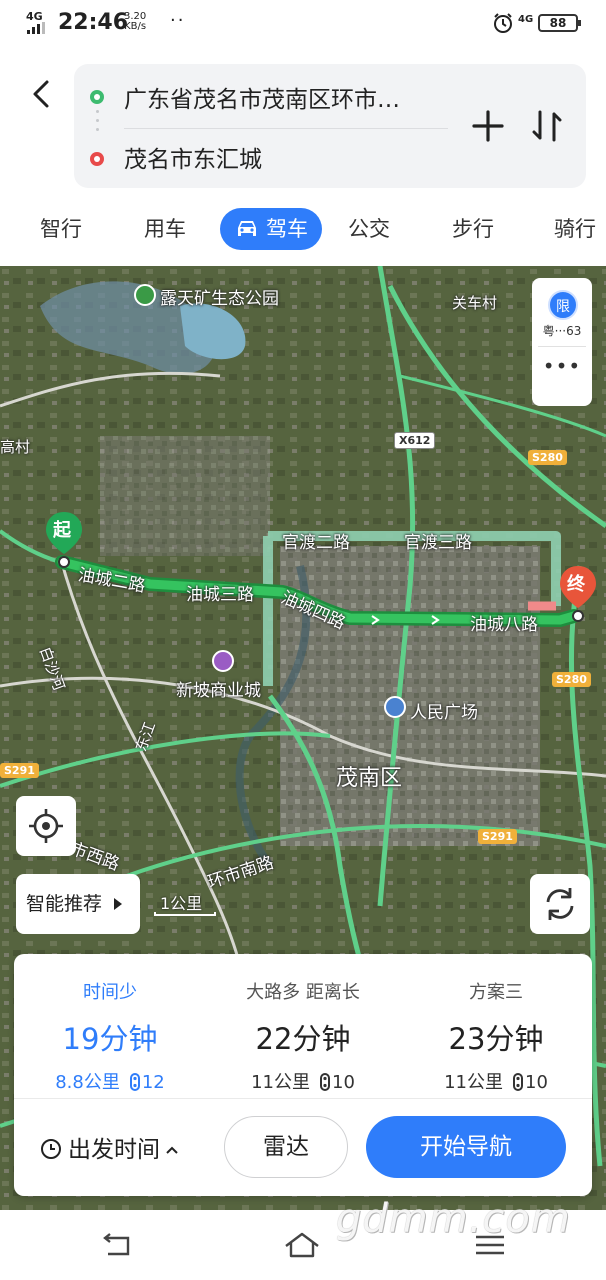 This screenshot has height=1280, width=606. Describe the element at coordinates (287, 229) in the screenshot. I see `tab-drive-label: 驾车` at that location.